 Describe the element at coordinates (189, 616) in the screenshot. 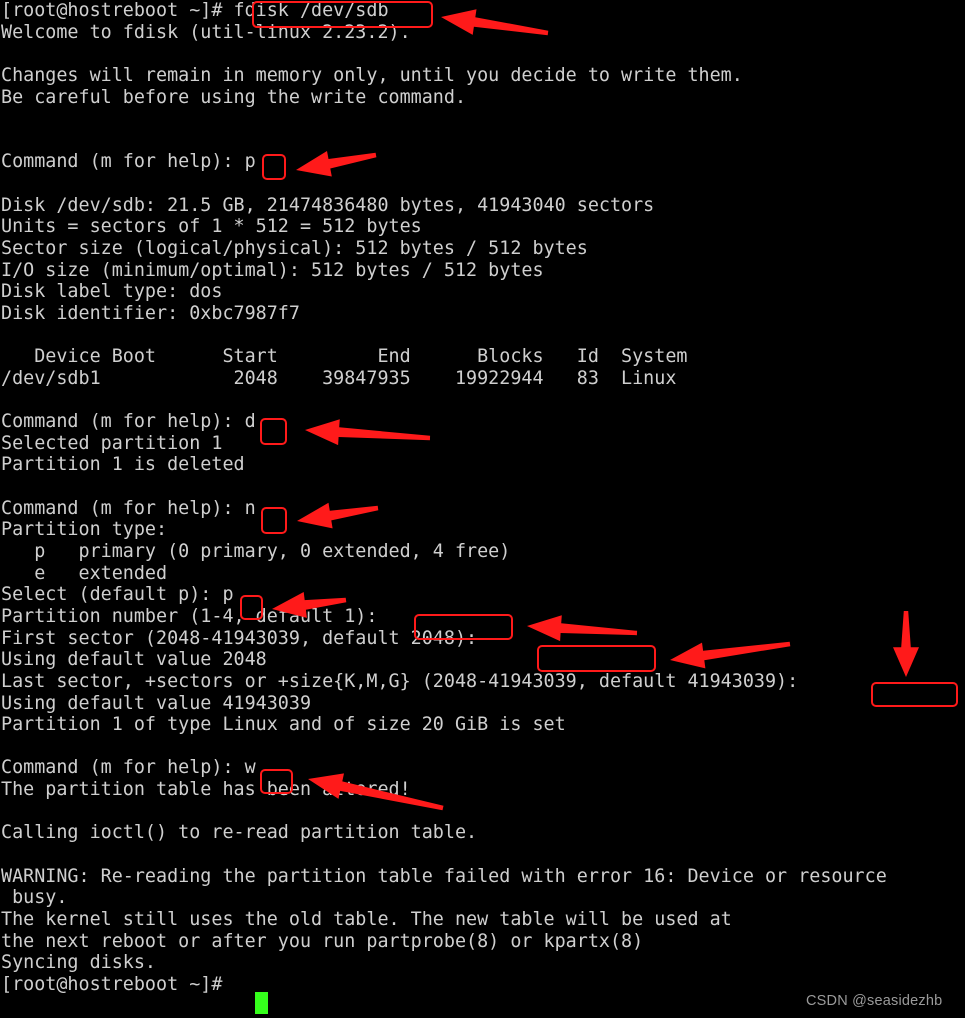

I see `terminal-line: Partition number (1-4, default 1):` at that location.